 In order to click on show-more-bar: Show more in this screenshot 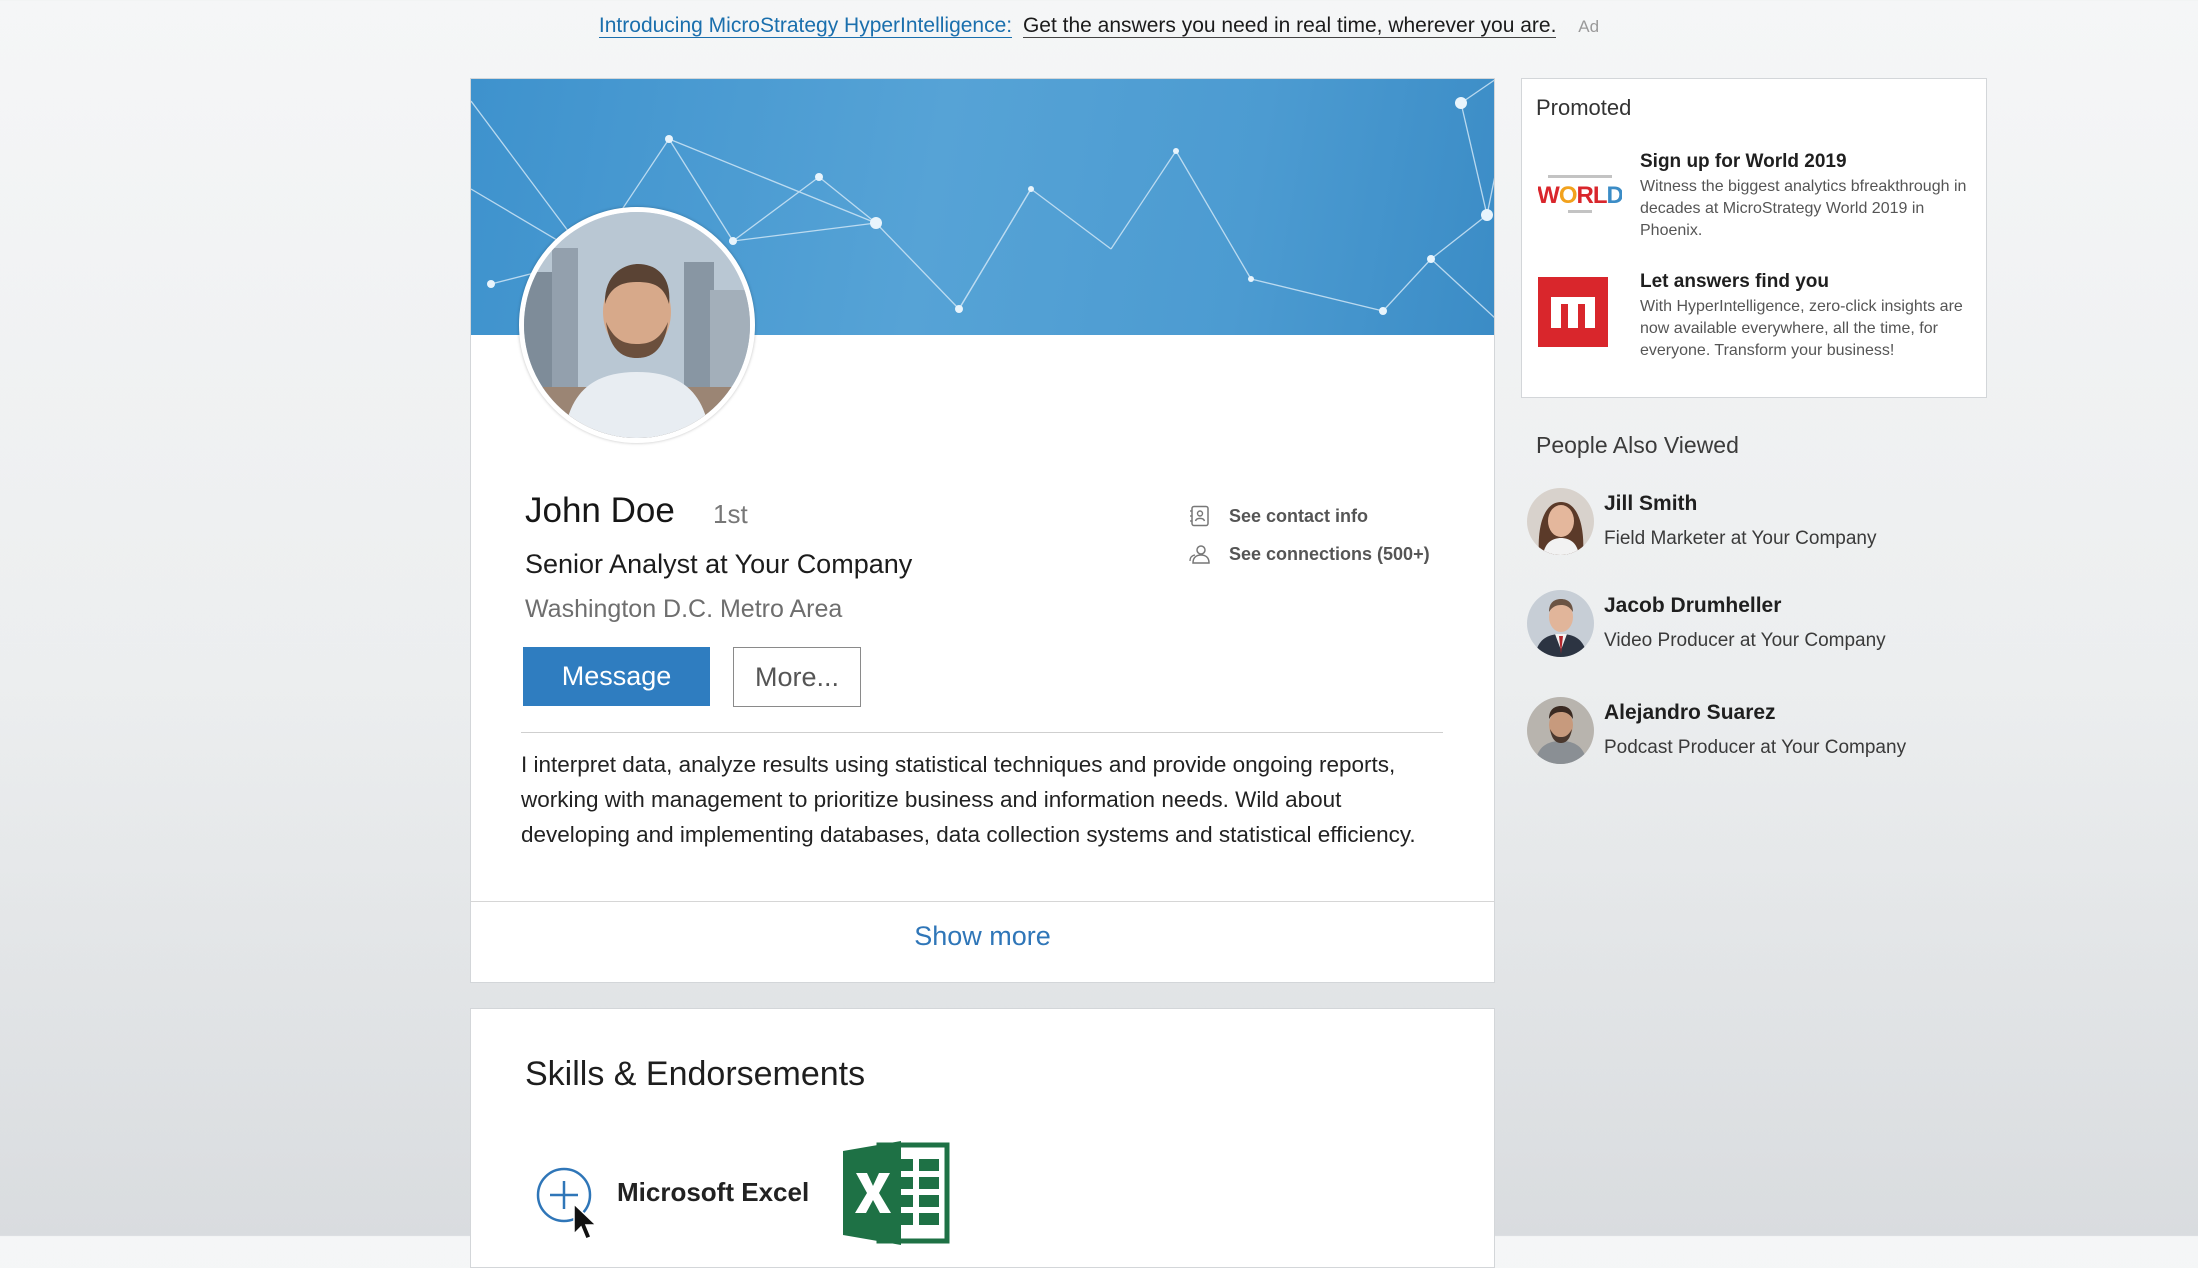, I will do `click(982, 941)`.